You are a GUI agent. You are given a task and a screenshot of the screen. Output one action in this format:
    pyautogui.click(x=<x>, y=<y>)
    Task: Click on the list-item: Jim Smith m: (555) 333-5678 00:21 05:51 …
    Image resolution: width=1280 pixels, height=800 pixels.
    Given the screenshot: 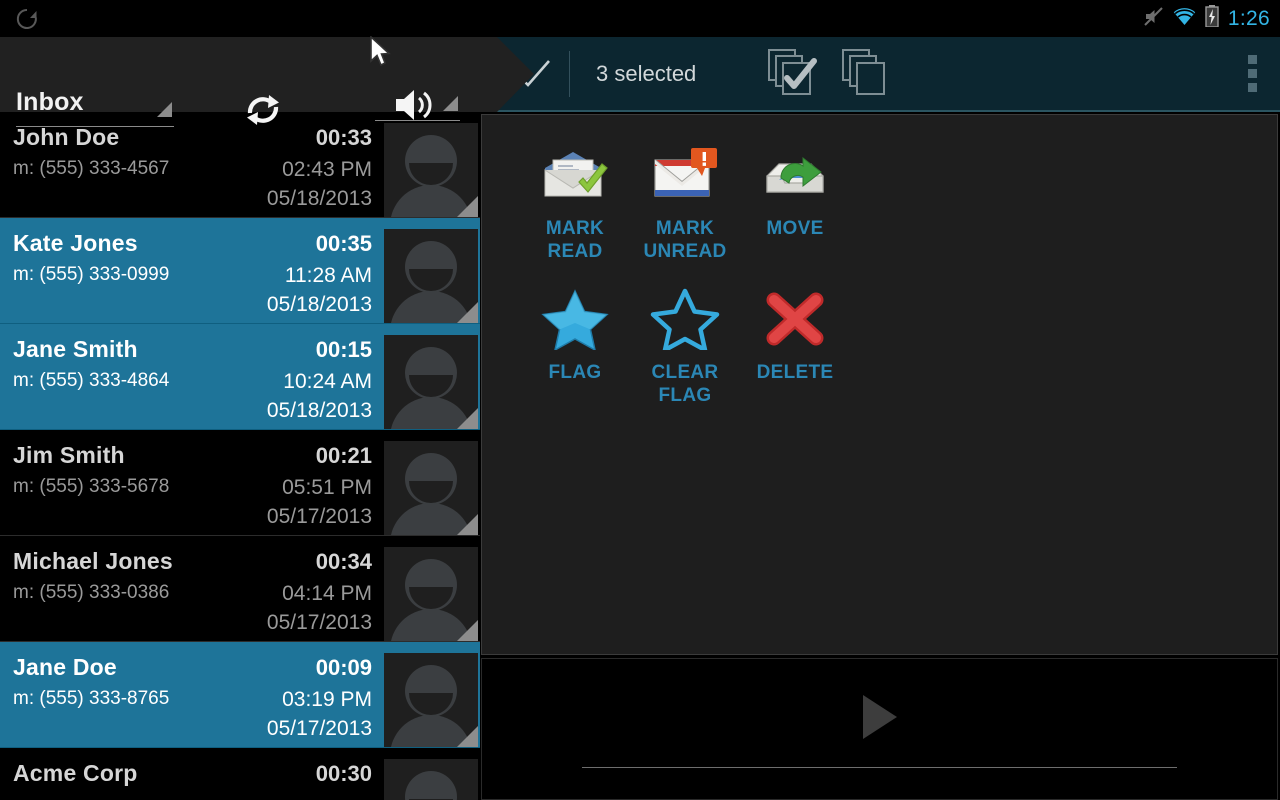 What is the action you would take?
    pyautogui.click(x=240, y=483)
    